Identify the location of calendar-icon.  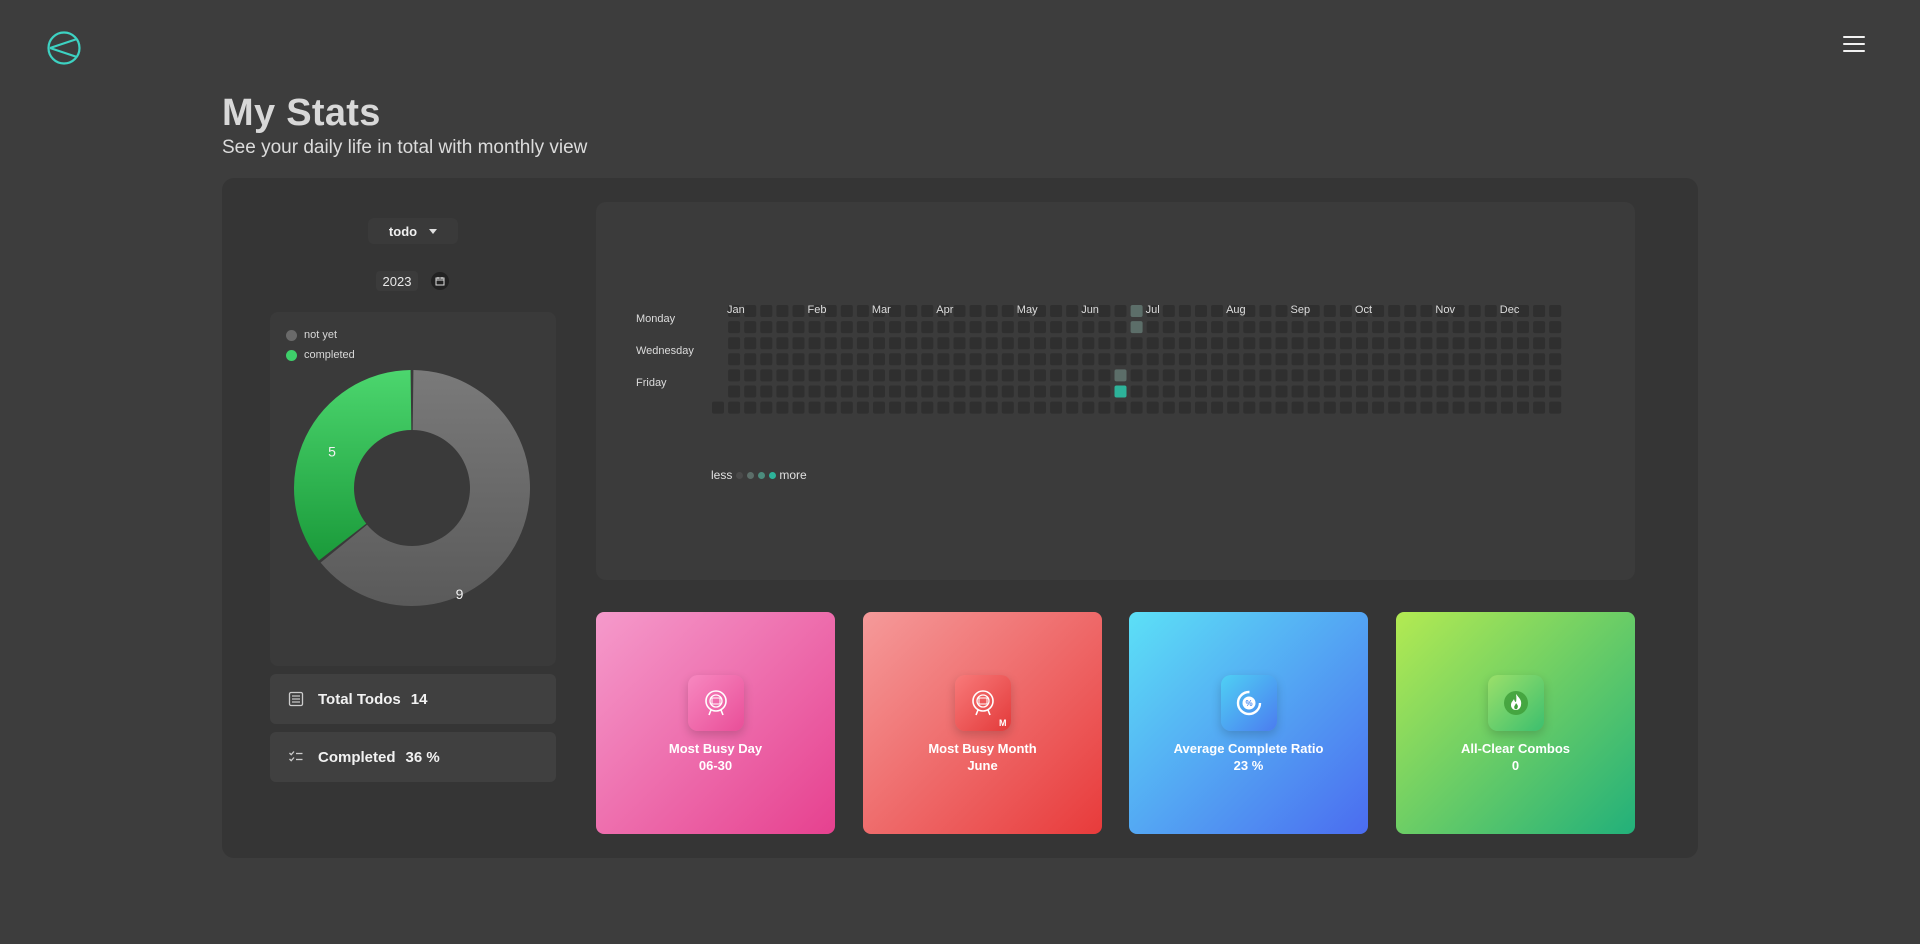
(440, 281).